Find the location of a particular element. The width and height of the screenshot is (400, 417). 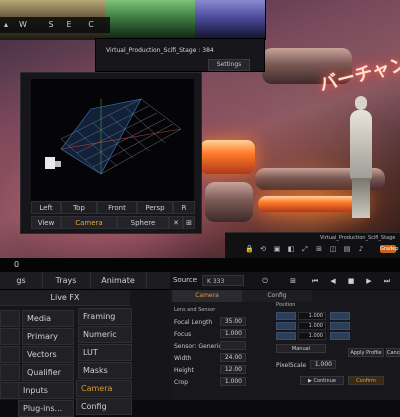

mode-buttons: View Camera Sphere ✕ ⊞ is located at coordinates (113, 223).